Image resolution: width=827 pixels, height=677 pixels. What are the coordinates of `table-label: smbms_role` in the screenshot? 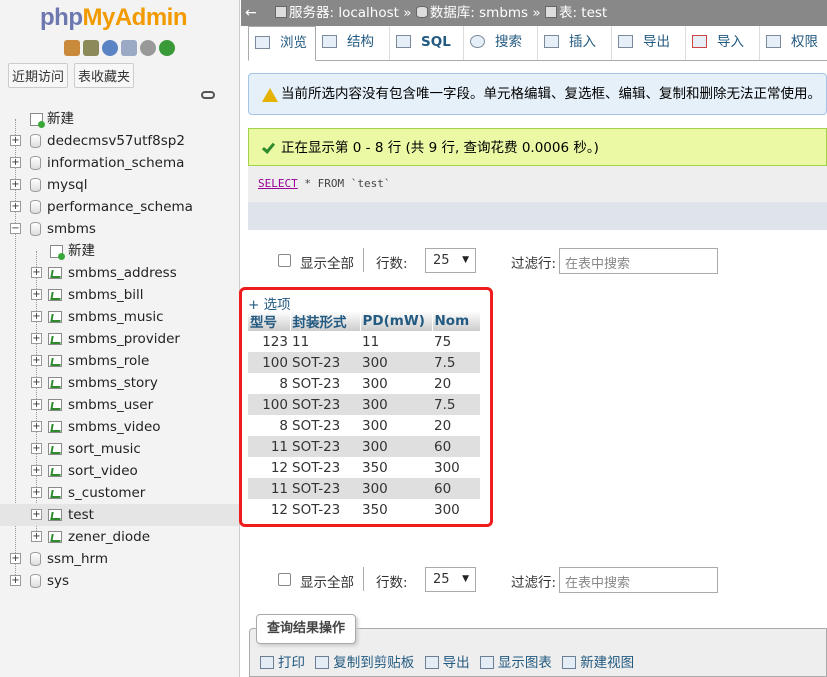 It's located at (109, 361).